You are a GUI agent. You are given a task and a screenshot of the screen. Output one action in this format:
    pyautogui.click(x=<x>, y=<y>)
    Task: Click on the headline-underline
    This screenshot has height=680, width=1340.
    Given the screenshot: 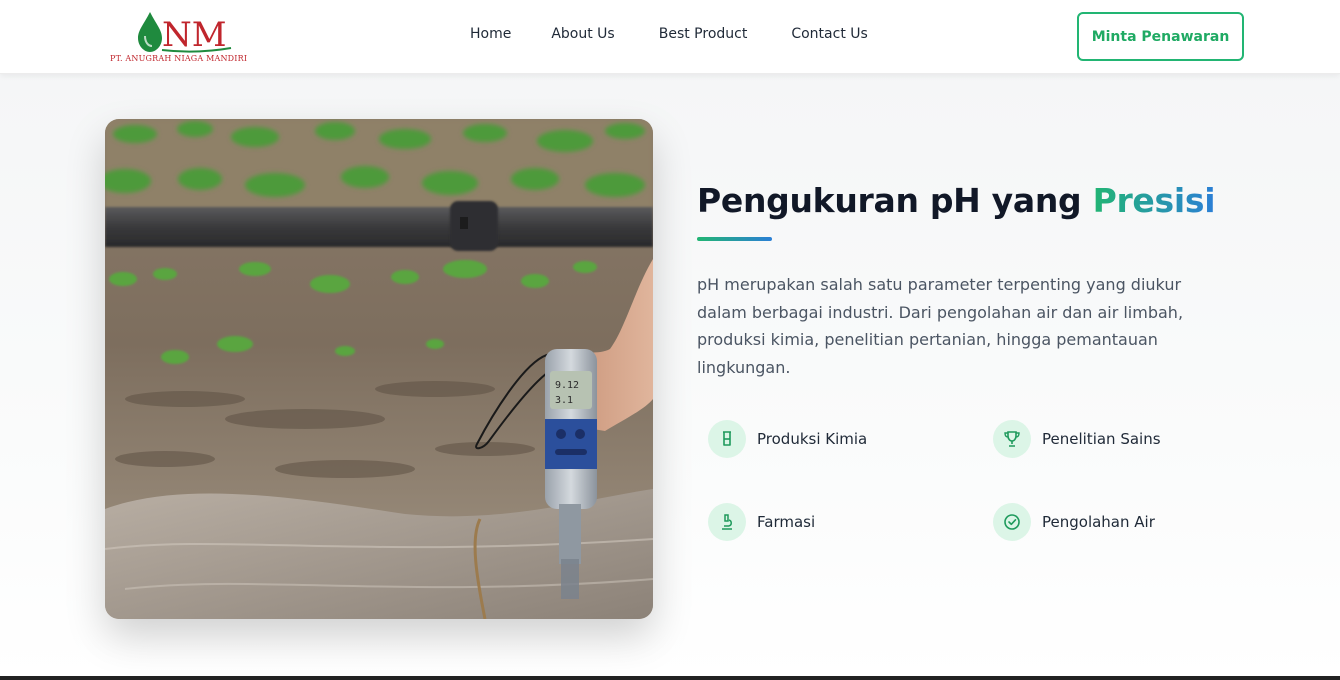 What is the action you would take?
    pyautogui.click(x=734, y=239)
    